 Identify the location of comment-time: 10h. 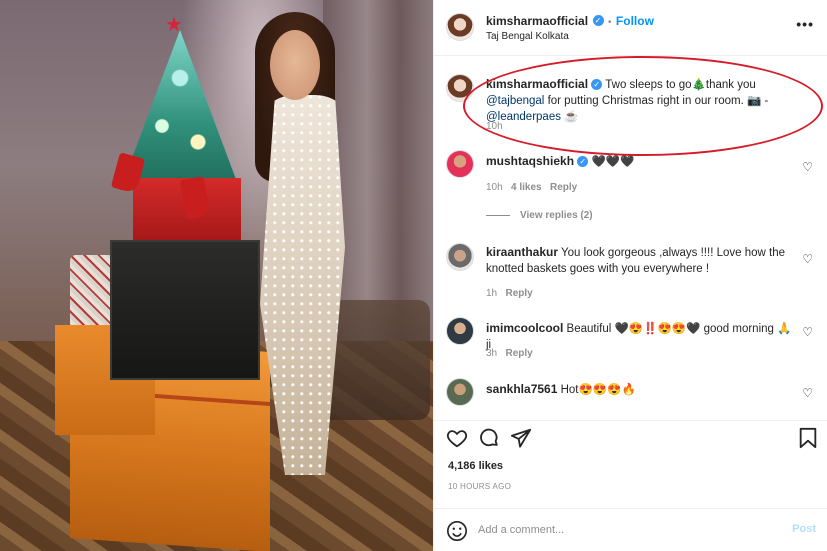
(494, 187).